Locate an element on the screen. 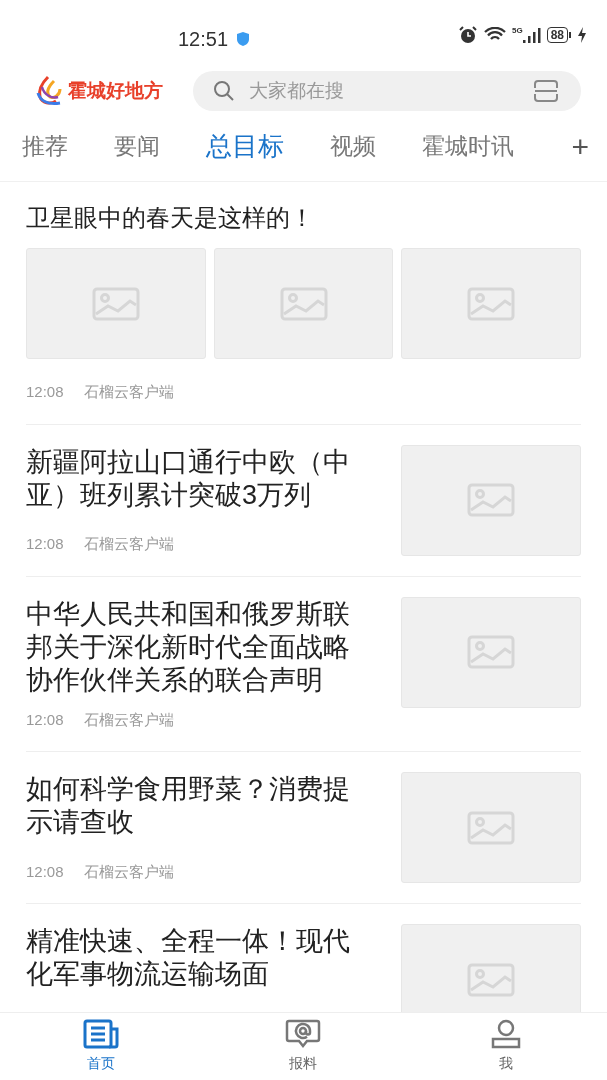  article-title: 精准快速、全程一体！现代化军事物流运输场面 is located at coordinates (198, 958).